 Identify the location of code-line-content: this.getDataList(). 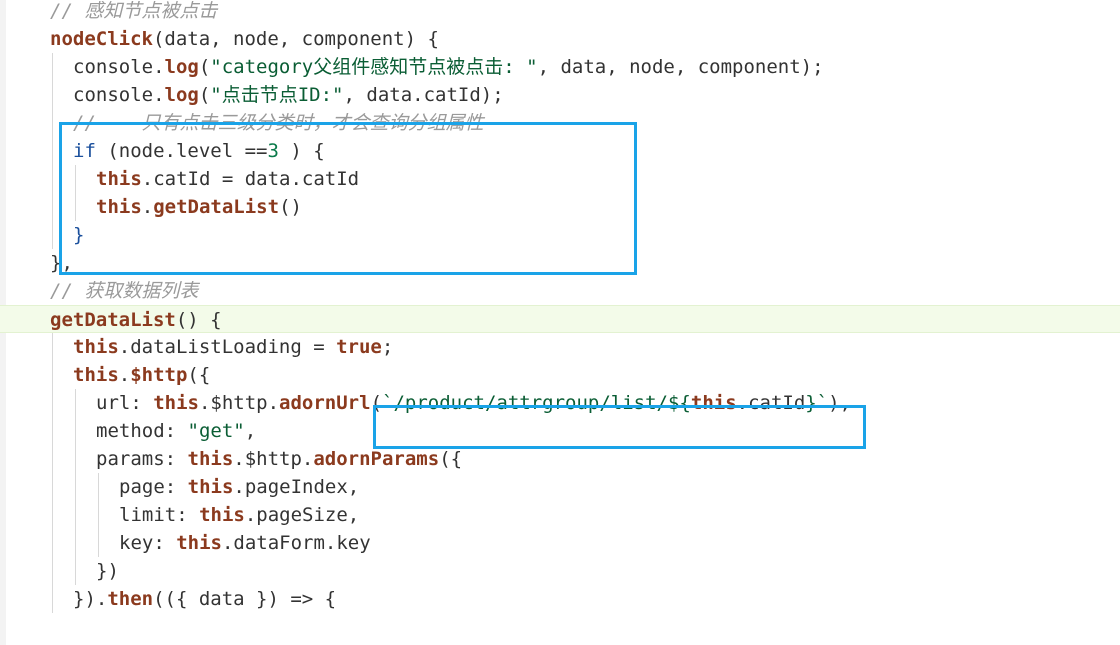
(199, 207).